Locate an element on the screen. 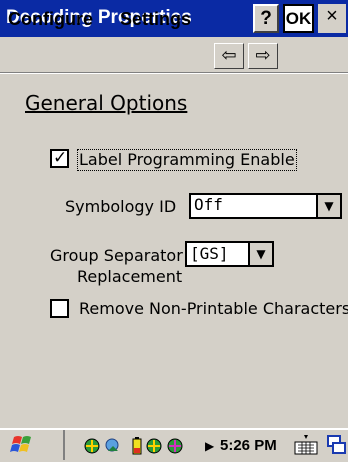 Image resolution: width=348 pixels, height=462 pixels. remove-non-printable-checkbox is located at coordinates (59, 308).